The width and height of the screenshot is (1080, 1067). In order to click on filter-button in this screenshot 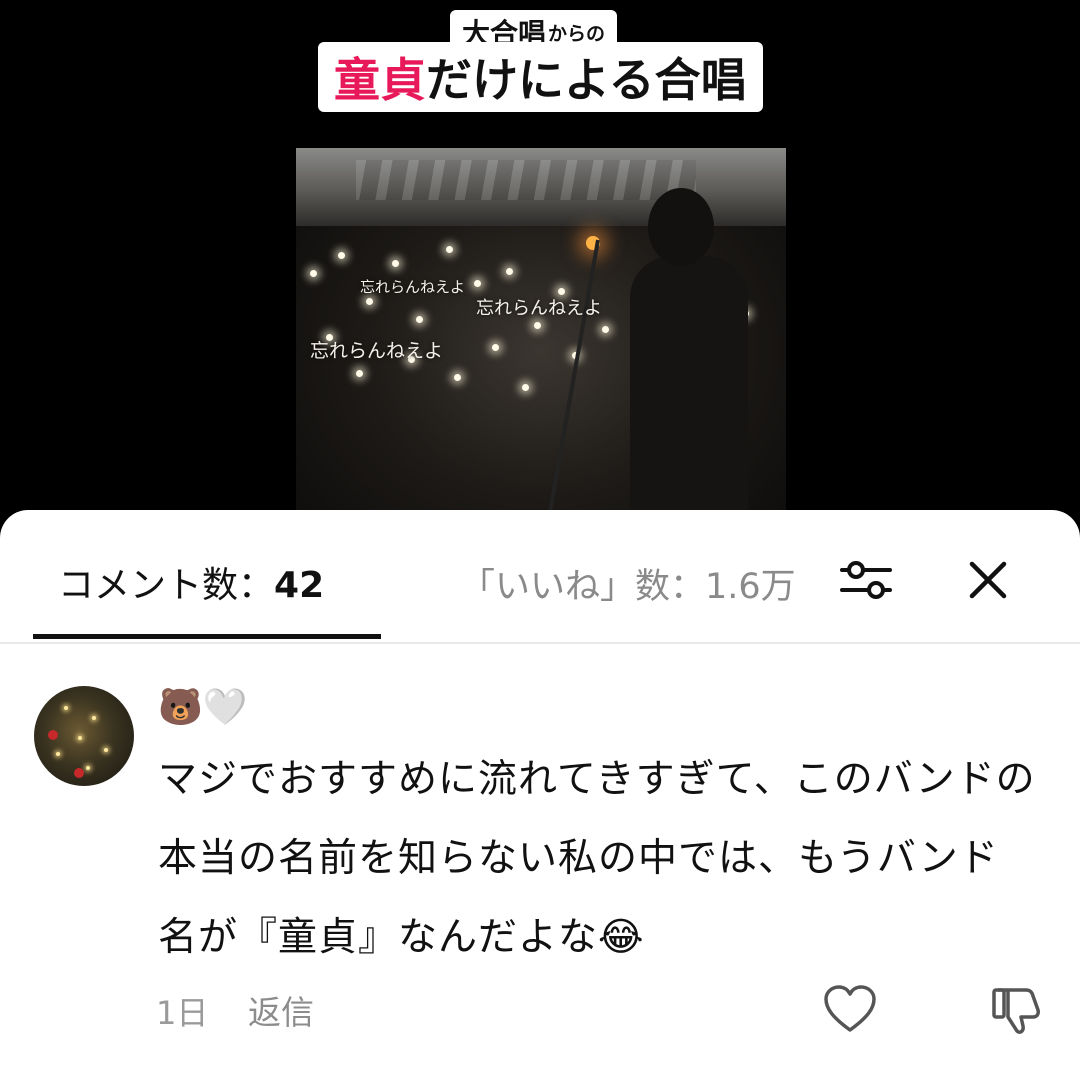, I will do `click(866, 580)`.